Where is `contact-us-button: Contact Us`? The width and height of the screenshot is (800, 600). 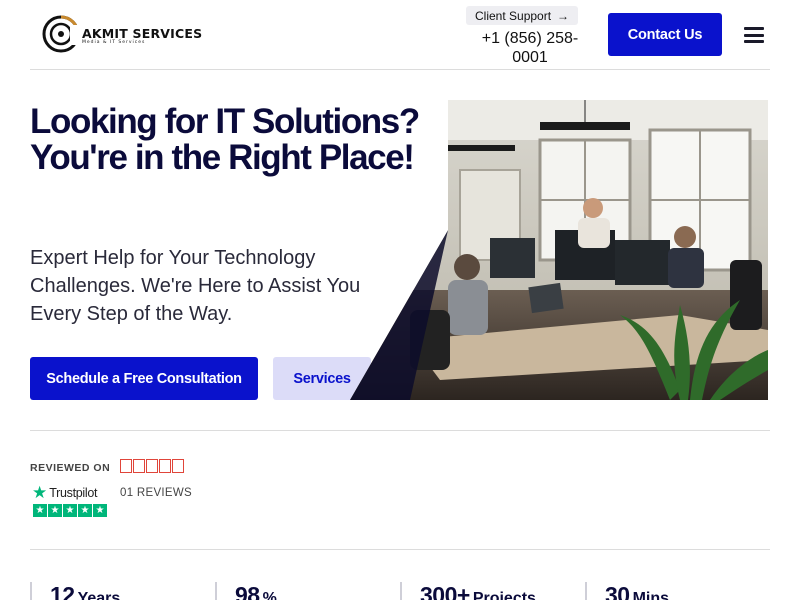
contact-us-button: Contact Us is located at coordinates (665, 34).